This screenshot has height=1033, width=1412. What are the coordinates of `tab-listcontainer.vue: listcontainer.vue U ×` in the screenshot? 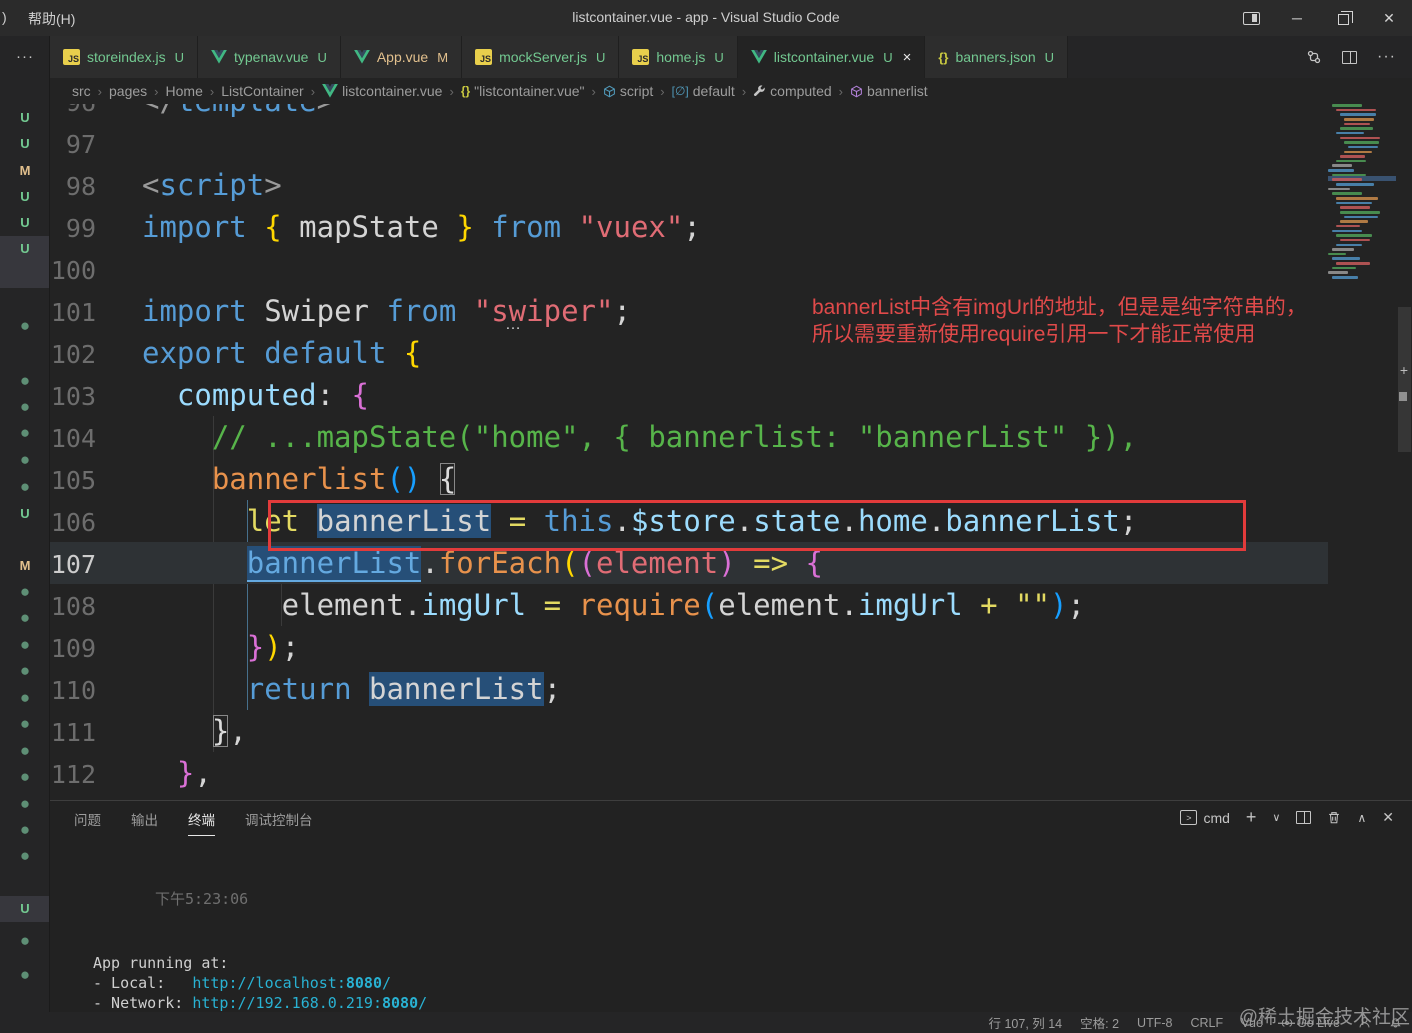 It's located at (831, 57).